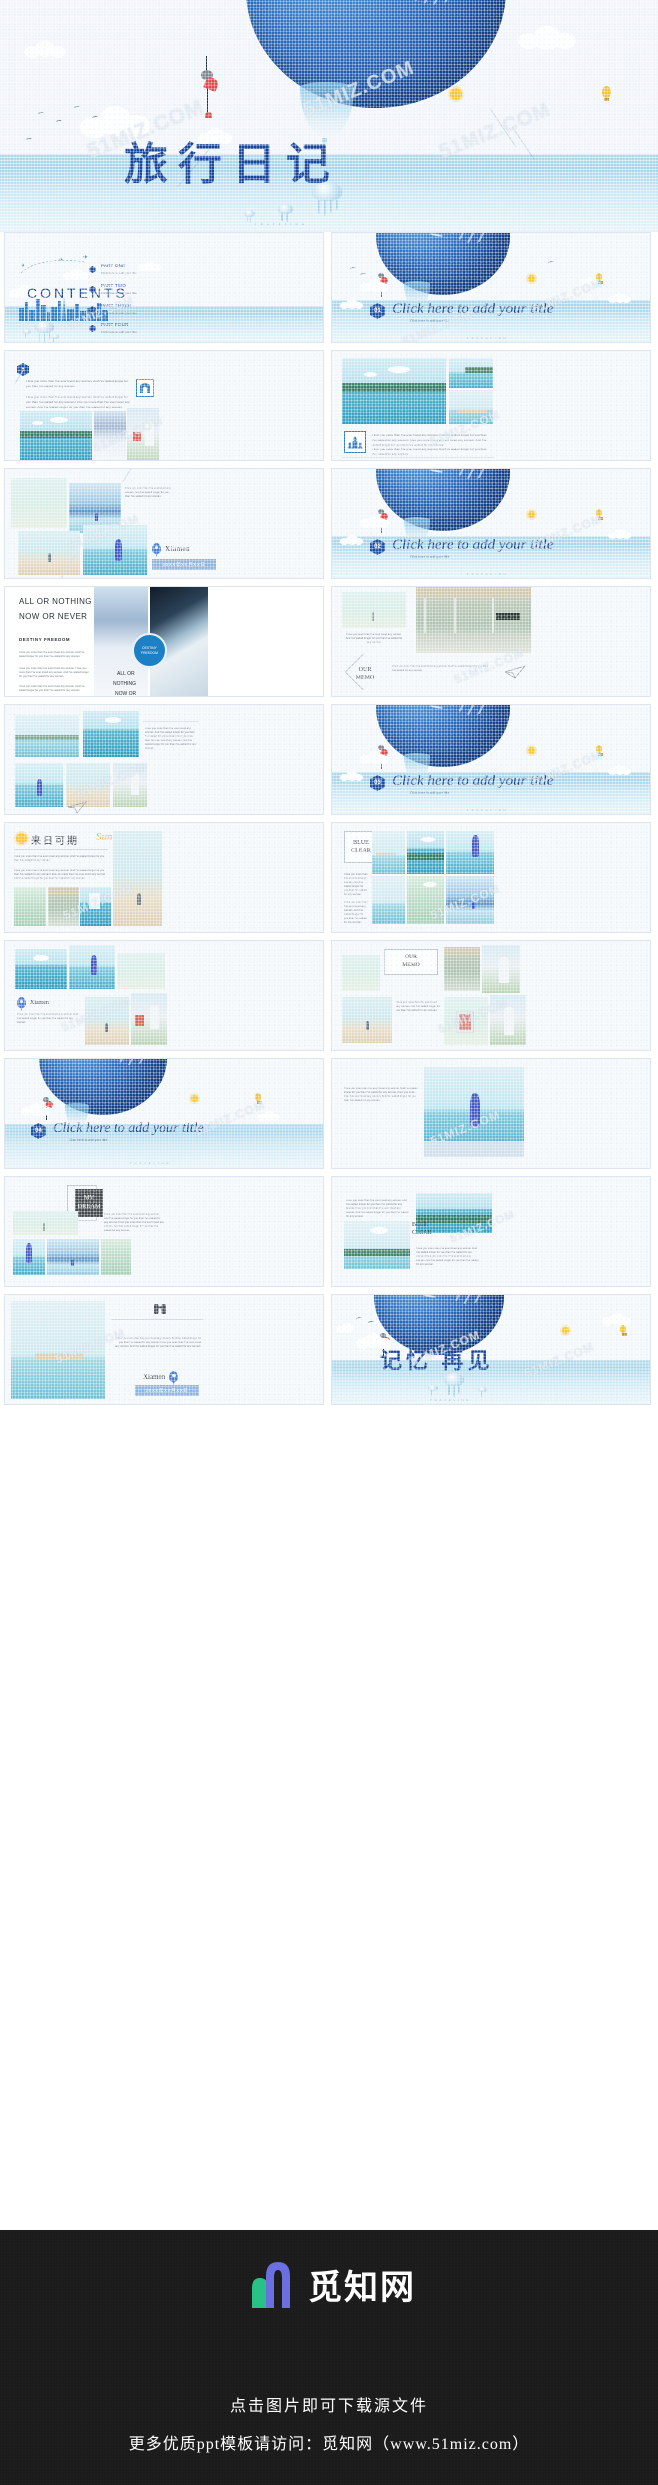  What do you see at coordinates (114, 285) in the screenshot?
I see `contents-item-label-2: PART TWO` at bounding box center [114, 285].